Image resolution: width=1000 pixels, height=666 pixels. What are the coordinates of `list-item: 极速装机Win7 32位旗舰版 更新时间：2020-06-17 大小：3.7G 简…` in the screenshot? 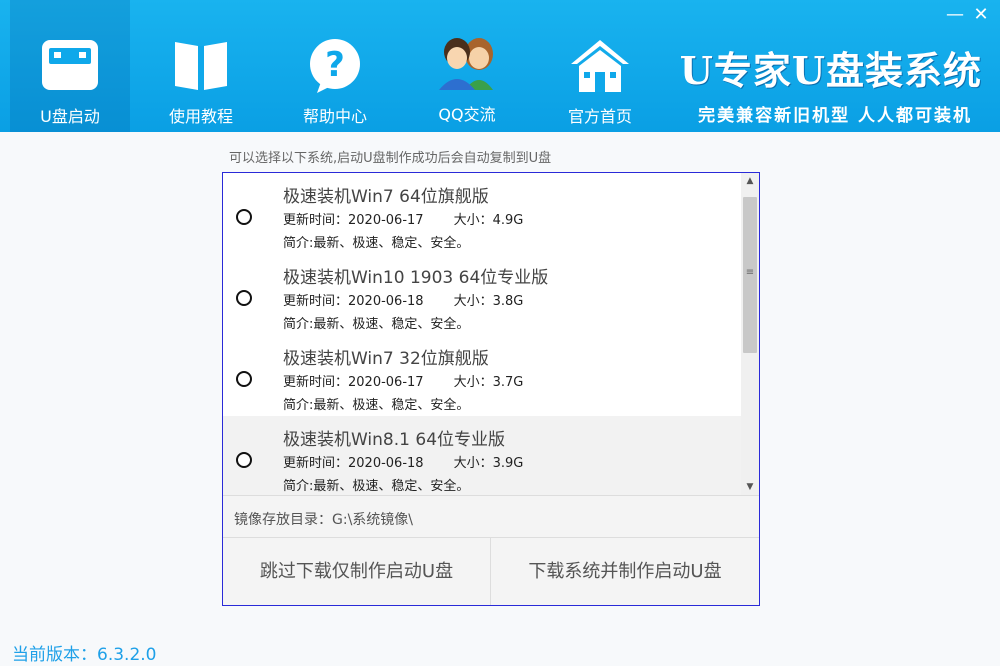 It's located at (482, 375).